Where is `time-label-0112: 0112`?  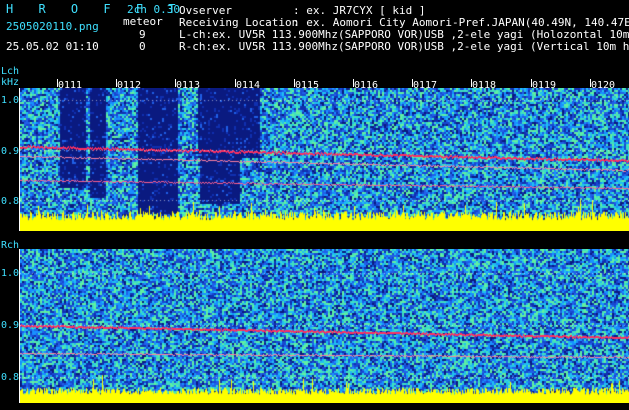 time-label-0112: 0112 is located at coordinates (129, 85).